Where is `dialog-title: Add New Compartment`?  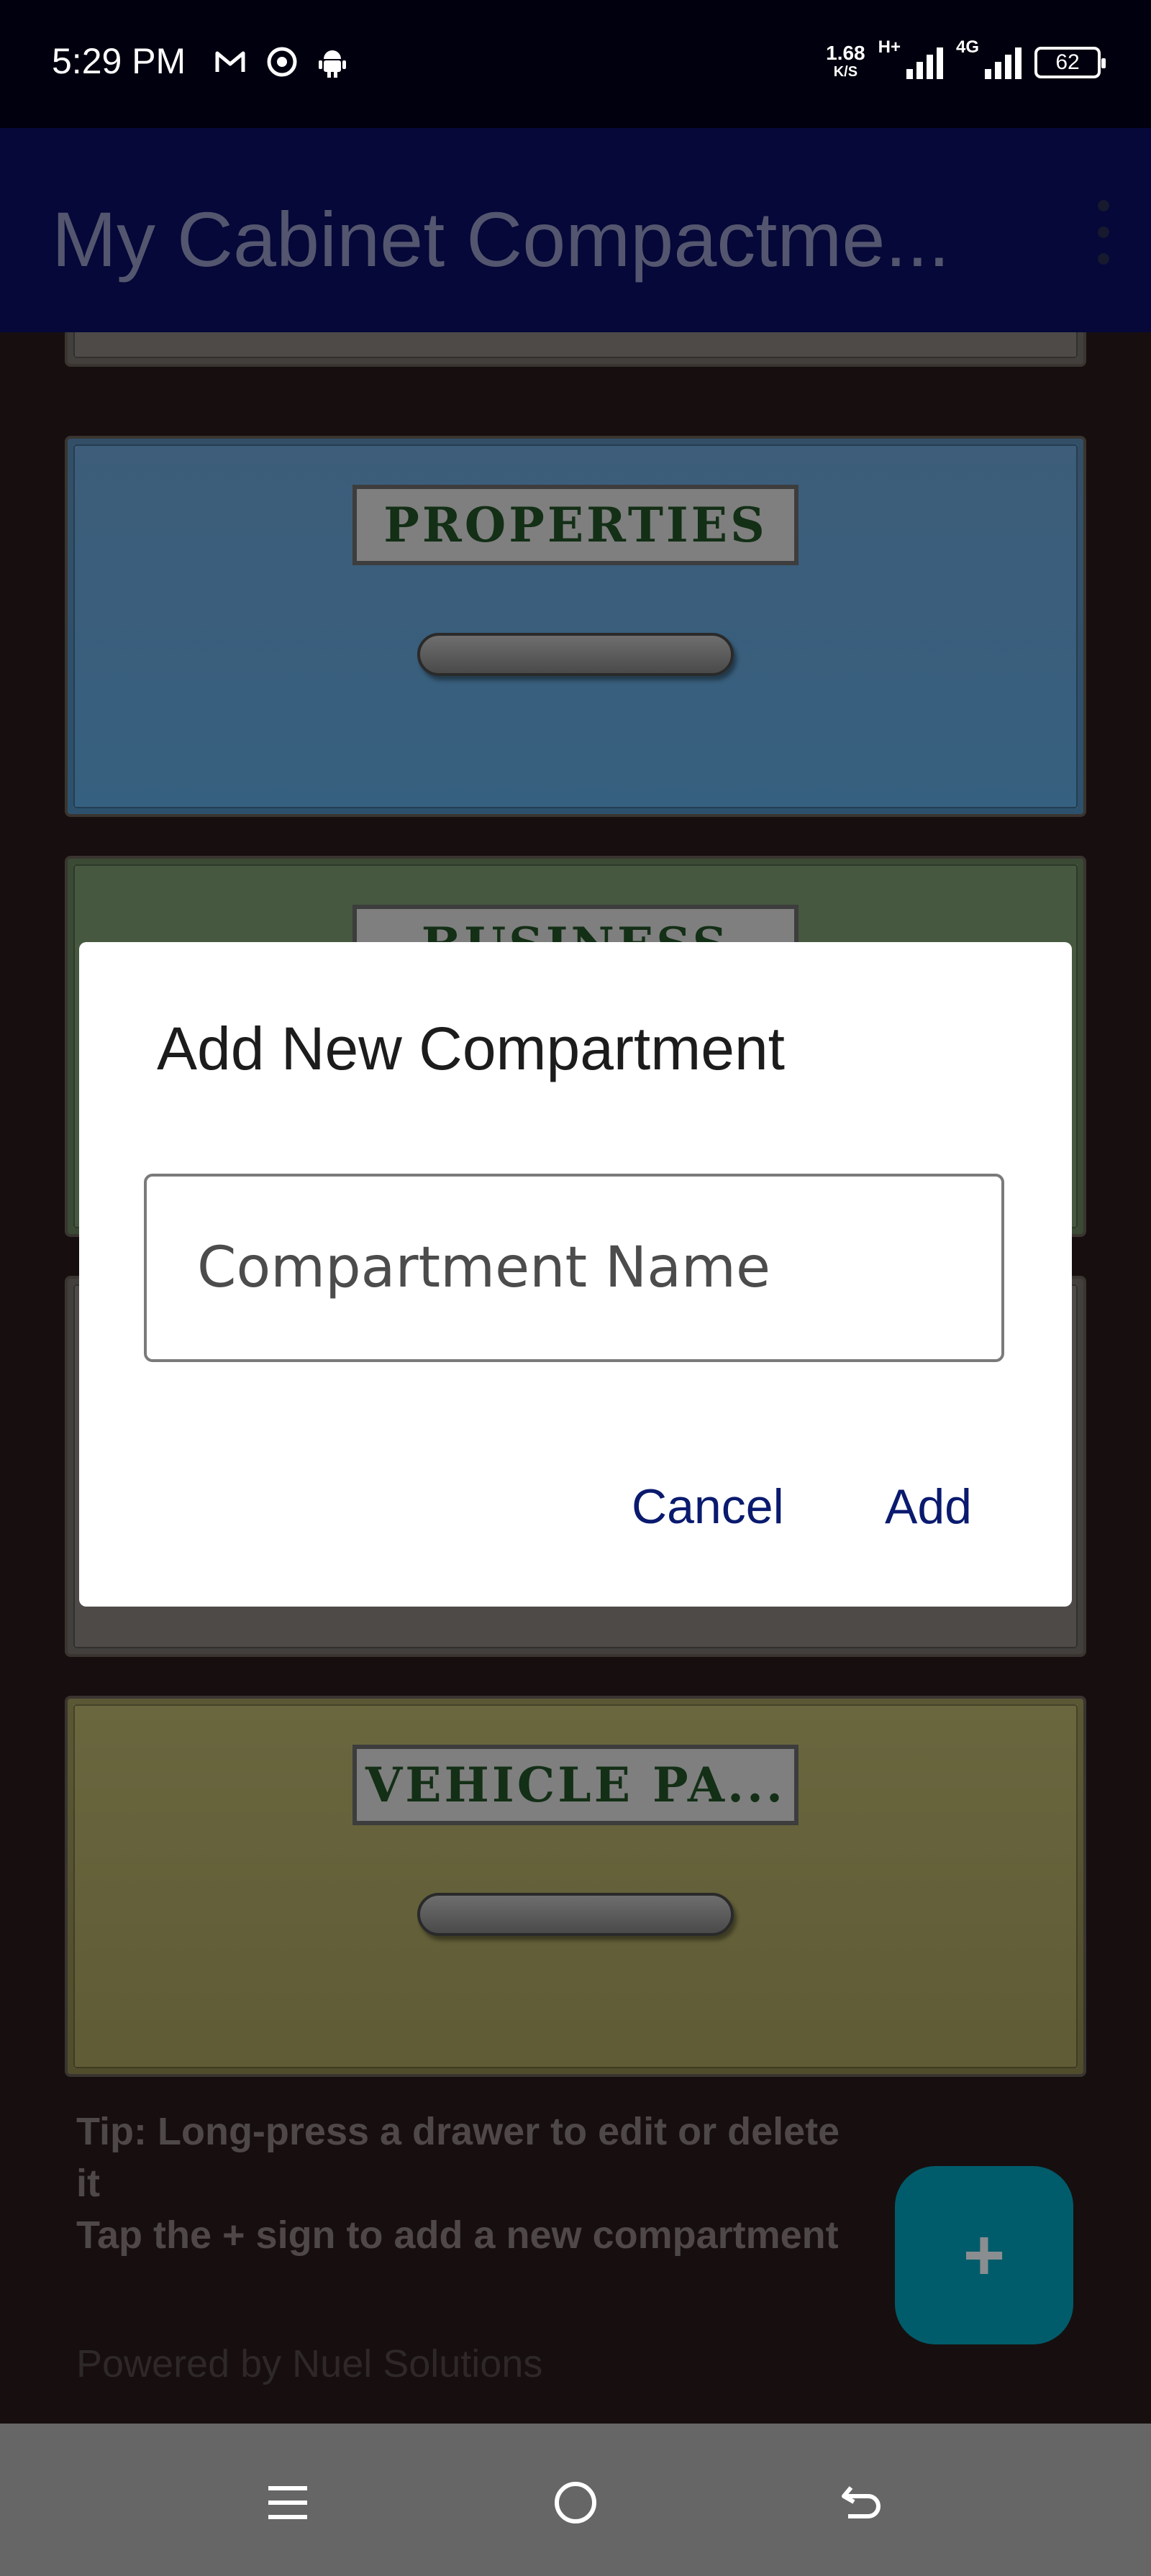 dialog-title: Add New Compartment is located at coordinates (471, 1048).